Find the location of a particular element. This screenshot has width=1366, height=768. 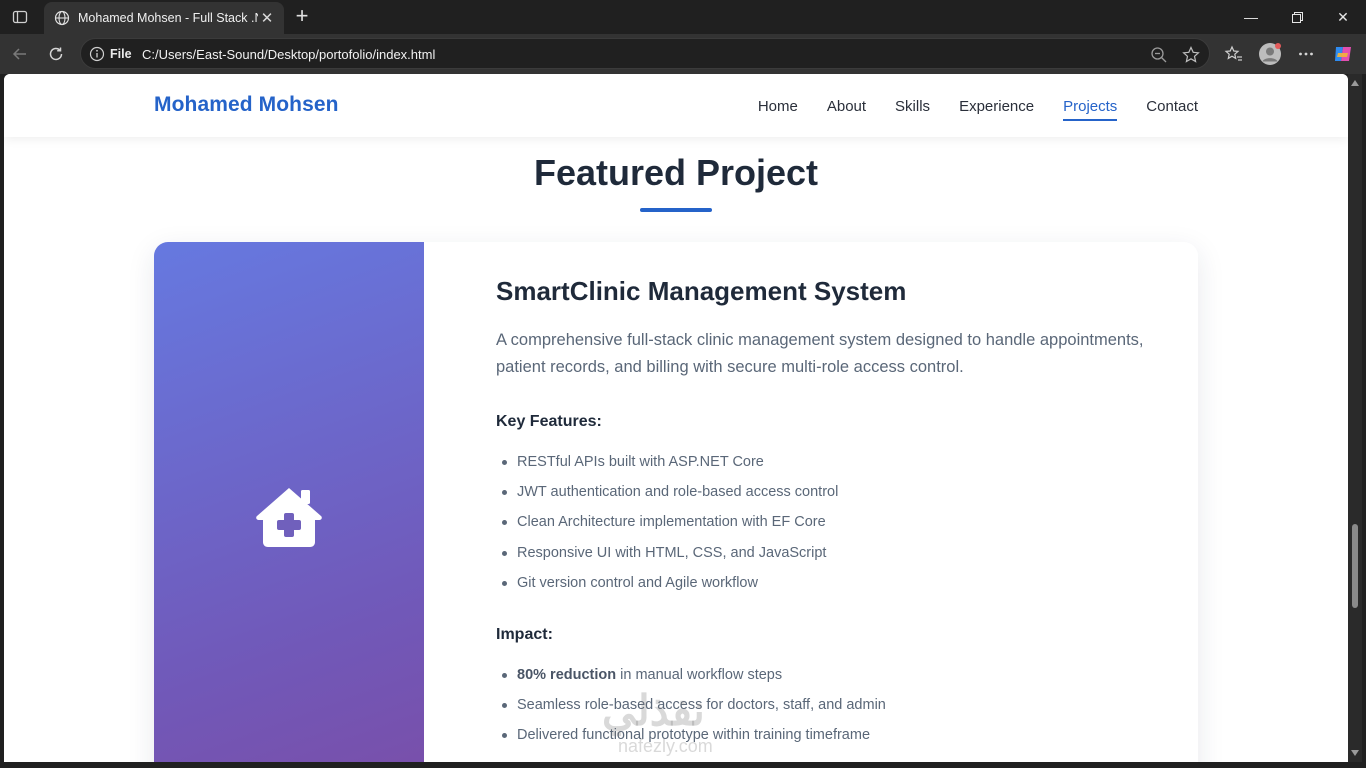

scroll-up-arrow-icon is located at coordinates (1355, 83).